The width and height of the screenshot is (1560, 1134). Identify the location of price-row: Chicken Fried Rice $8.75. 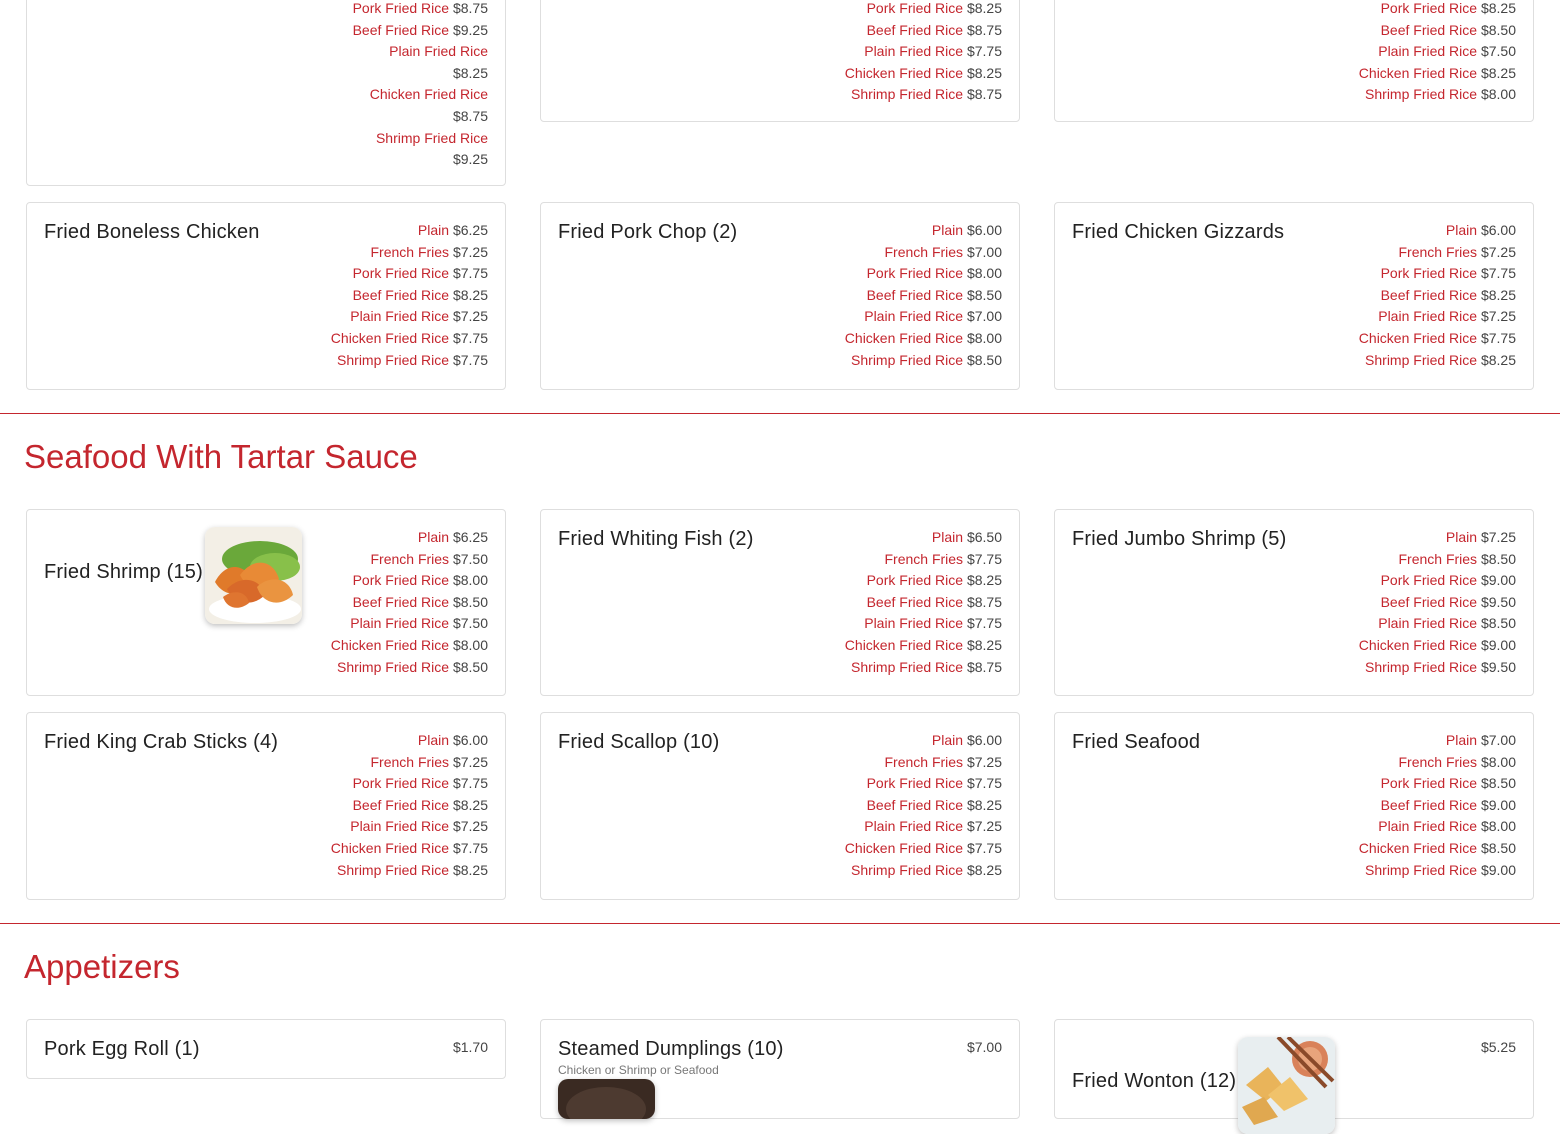
(413, 105).